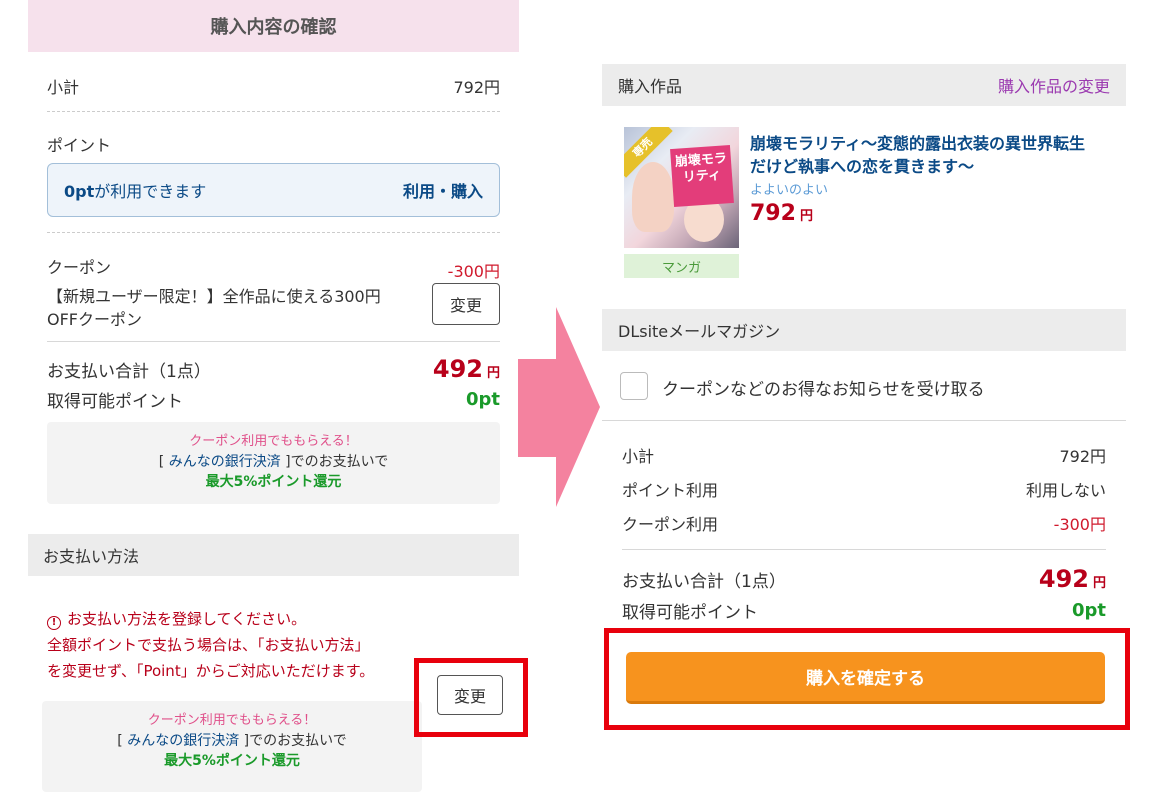 The image size is (1150, 800). Describe the element at coordinates (273, 399) in the screenshot. I see `earn-row: 取得可能ポイント 0pt` at that location.